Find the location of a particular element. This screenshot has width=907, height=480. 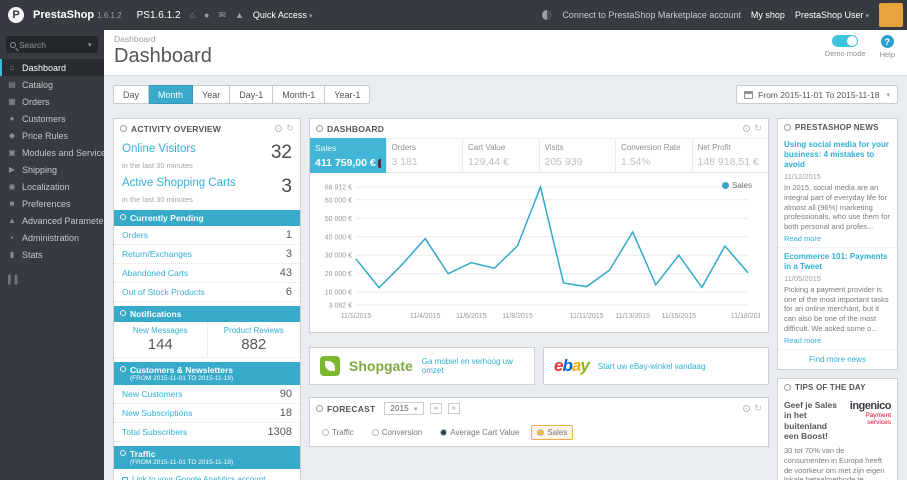

user-menu: PrestaShop User ▾ is located at coordinates (832, 15).